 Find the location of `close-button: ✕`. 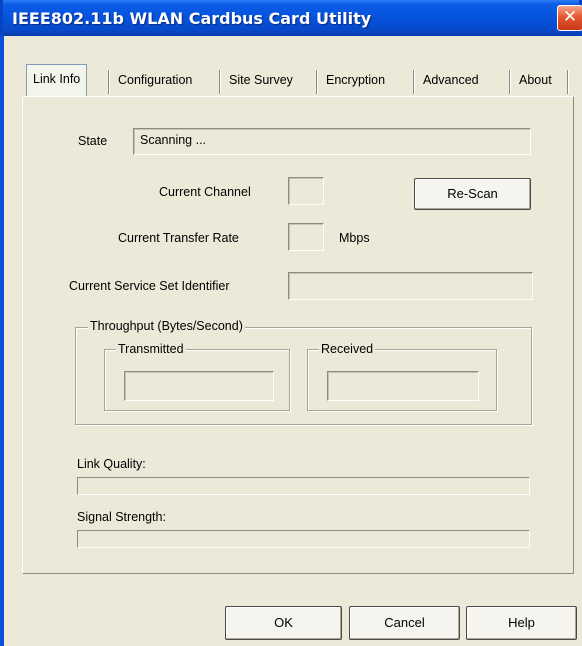

close-button: ✕ is located at coordinates (569, 18).